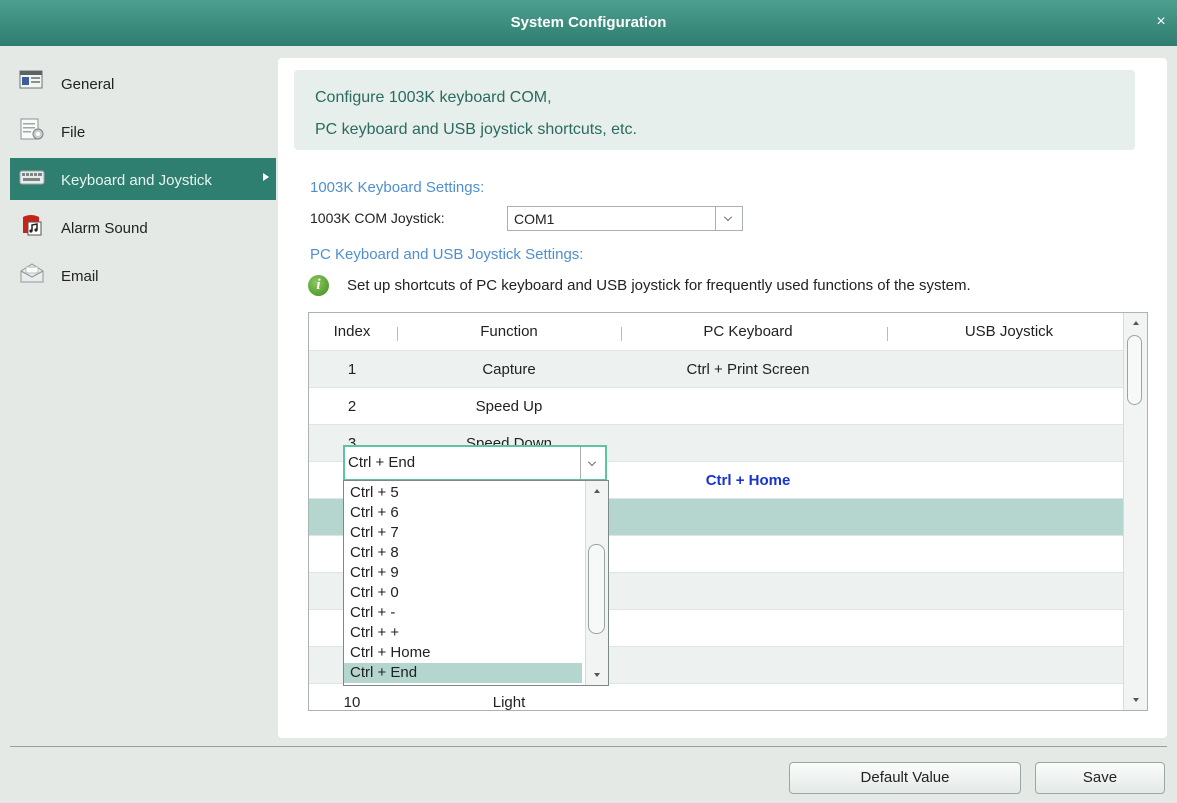 The image size is (1177, 803). I want to click on sidebar-item-general: General, so click(143, 83).